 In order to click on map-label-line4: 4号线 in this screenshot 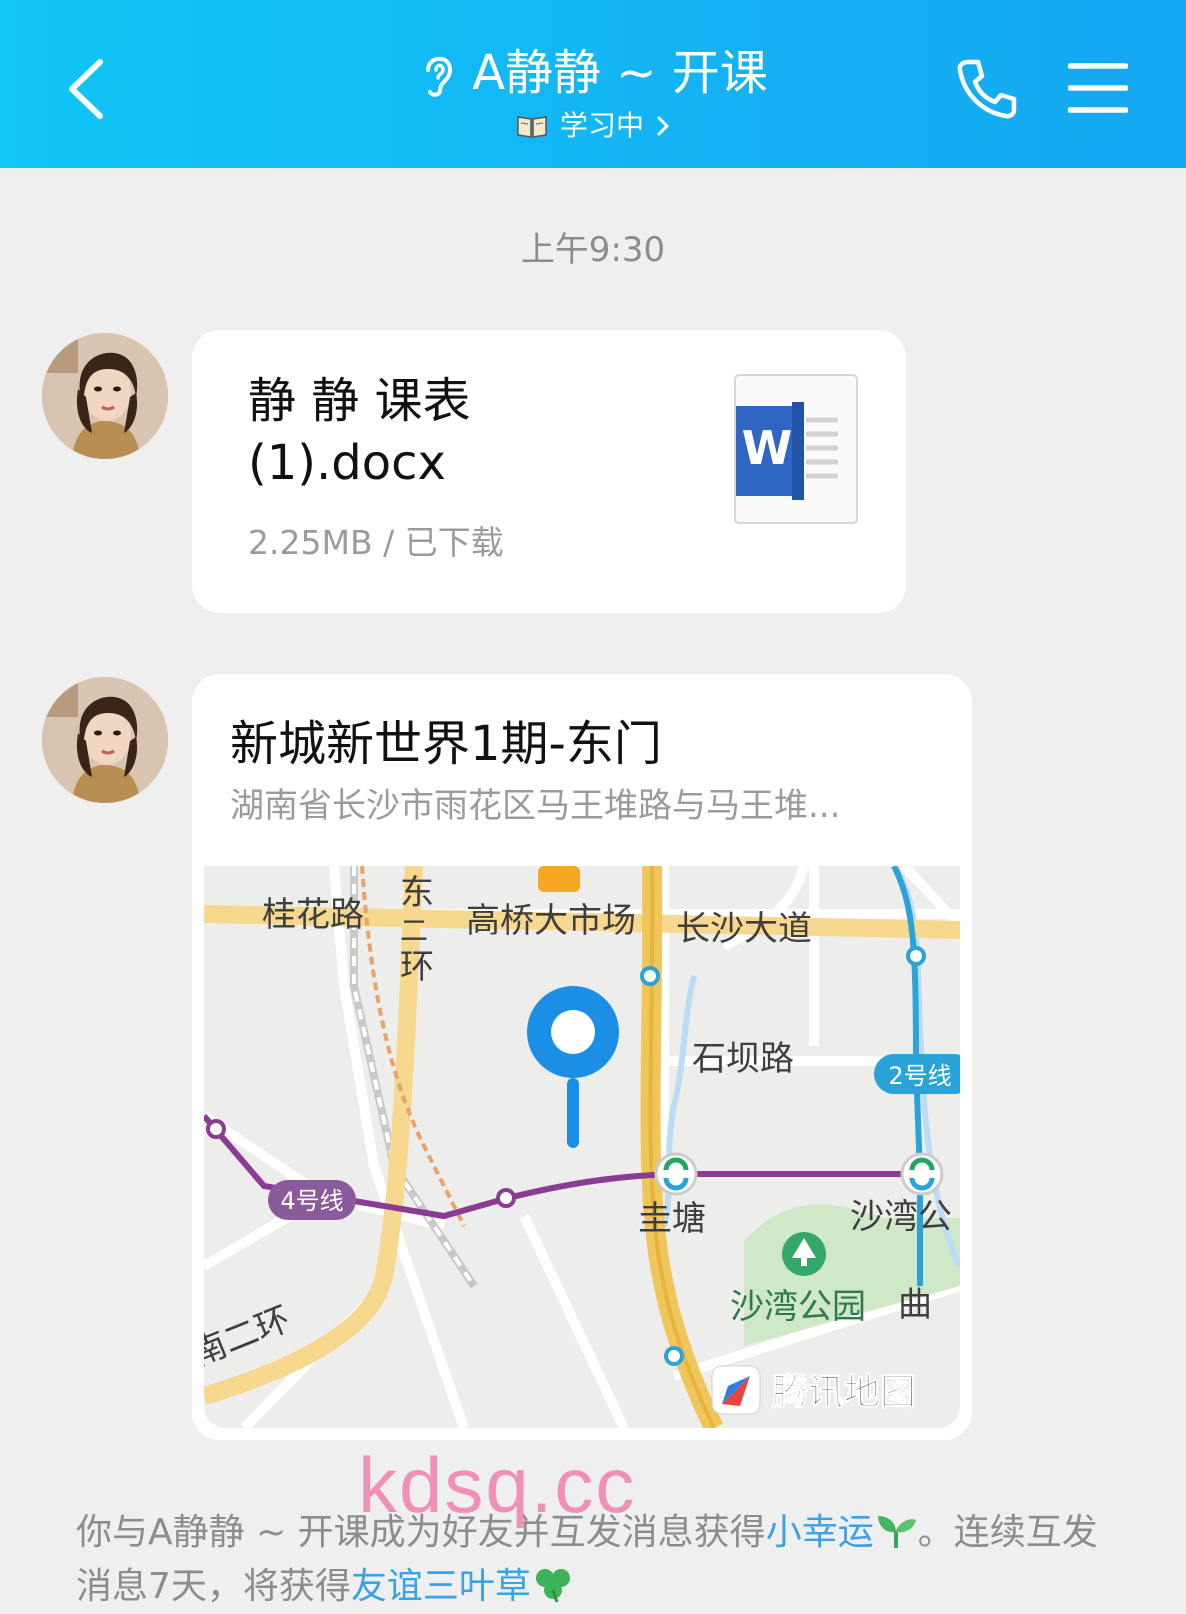, I will do `click(311, 1201)`.